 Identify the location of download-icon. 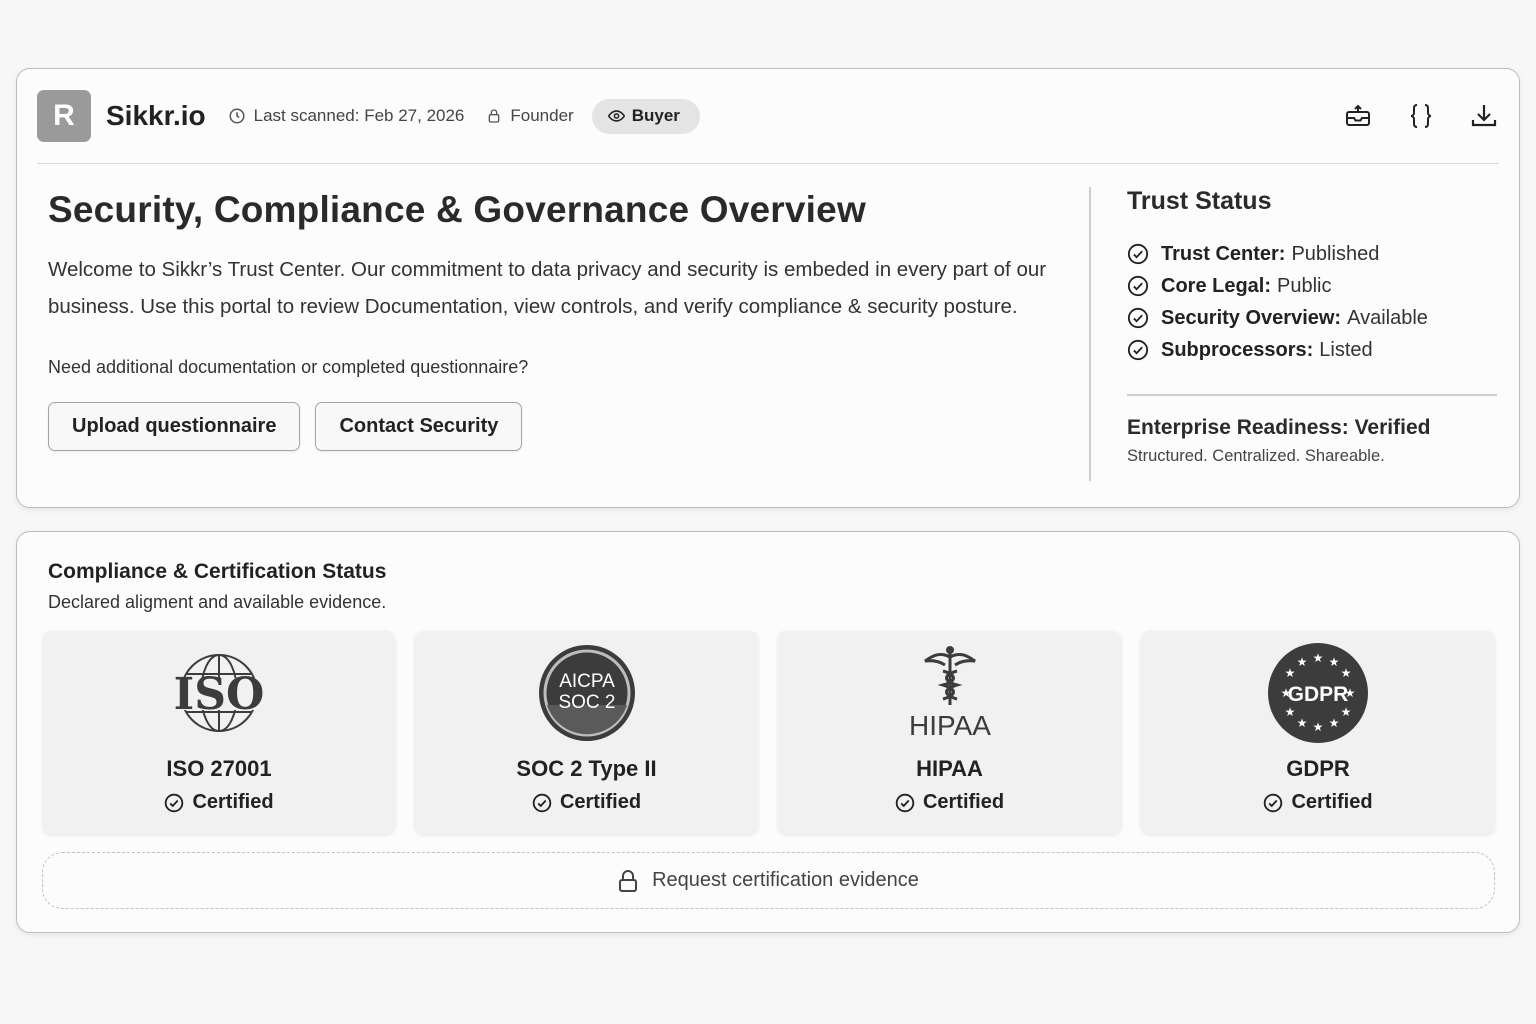
(1484, 116).